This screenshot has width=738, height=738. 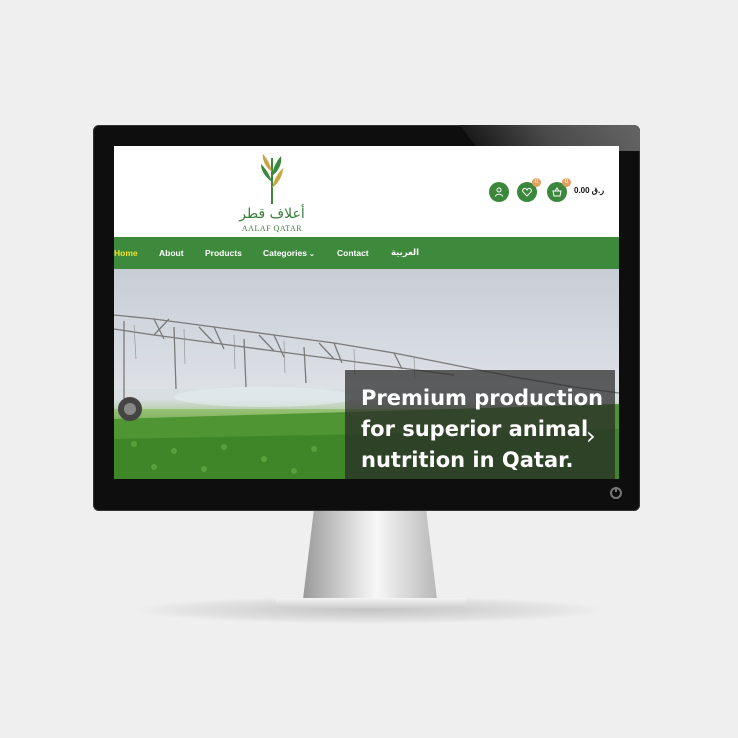 What do you see at coordinates (223, 253) in the screenshot?
I see `nav-item-products: Products` at bounding box center [223, 253].